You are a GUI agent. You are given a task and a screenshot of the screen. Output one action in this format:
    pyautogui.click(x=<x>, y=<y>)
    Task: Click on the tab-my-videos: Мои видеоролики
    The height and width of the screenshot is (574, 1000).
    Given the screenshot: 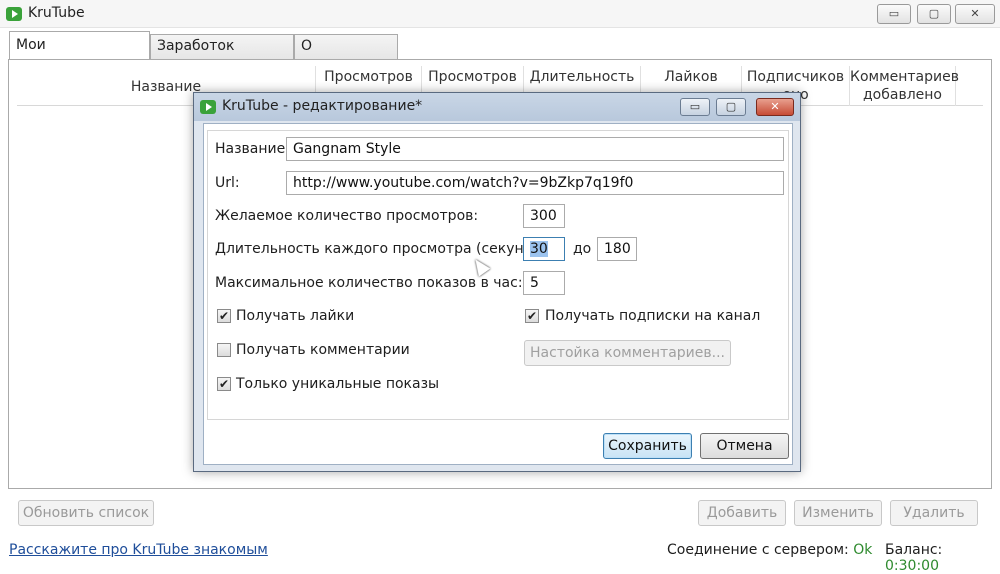 What is the action you would take?
    pyautogui.click(x=79, y=55)
    